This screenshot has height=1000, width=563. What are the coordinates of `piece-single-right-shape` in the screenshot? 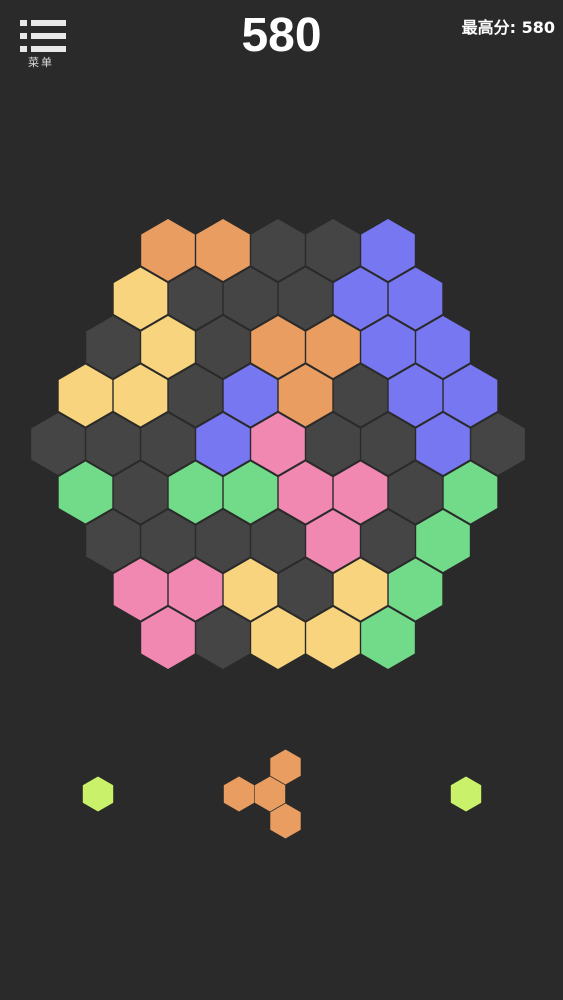 It's located at (466, 794).